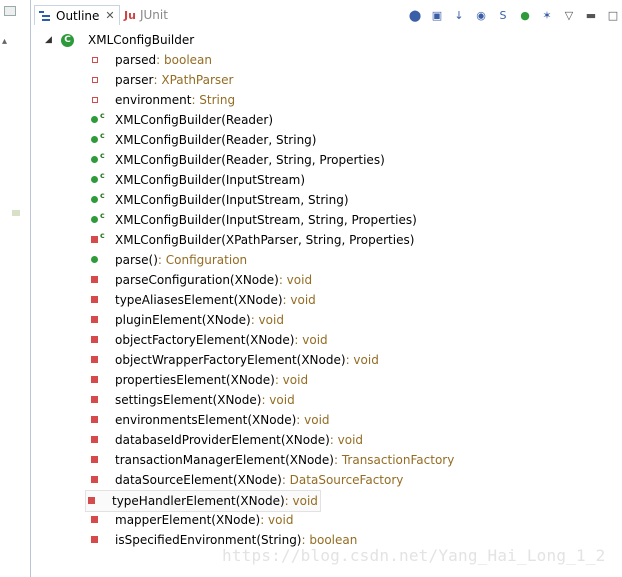 This screenshot has height=577, width=622. Describe the element at coordinates (232, 200) in the screenshot. I see `member-name: XMLConfigBuilder(InputStream, String)` at that location.